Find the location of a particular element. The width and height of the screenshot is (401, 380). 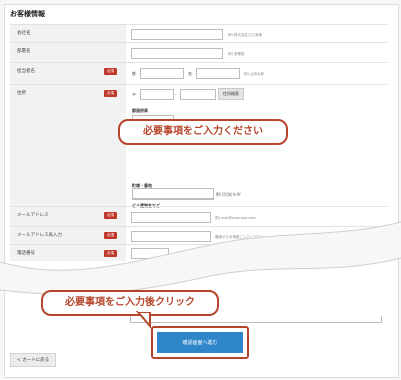

confirm-button: 確認画面へ進む is located at coordinates (200, 342).